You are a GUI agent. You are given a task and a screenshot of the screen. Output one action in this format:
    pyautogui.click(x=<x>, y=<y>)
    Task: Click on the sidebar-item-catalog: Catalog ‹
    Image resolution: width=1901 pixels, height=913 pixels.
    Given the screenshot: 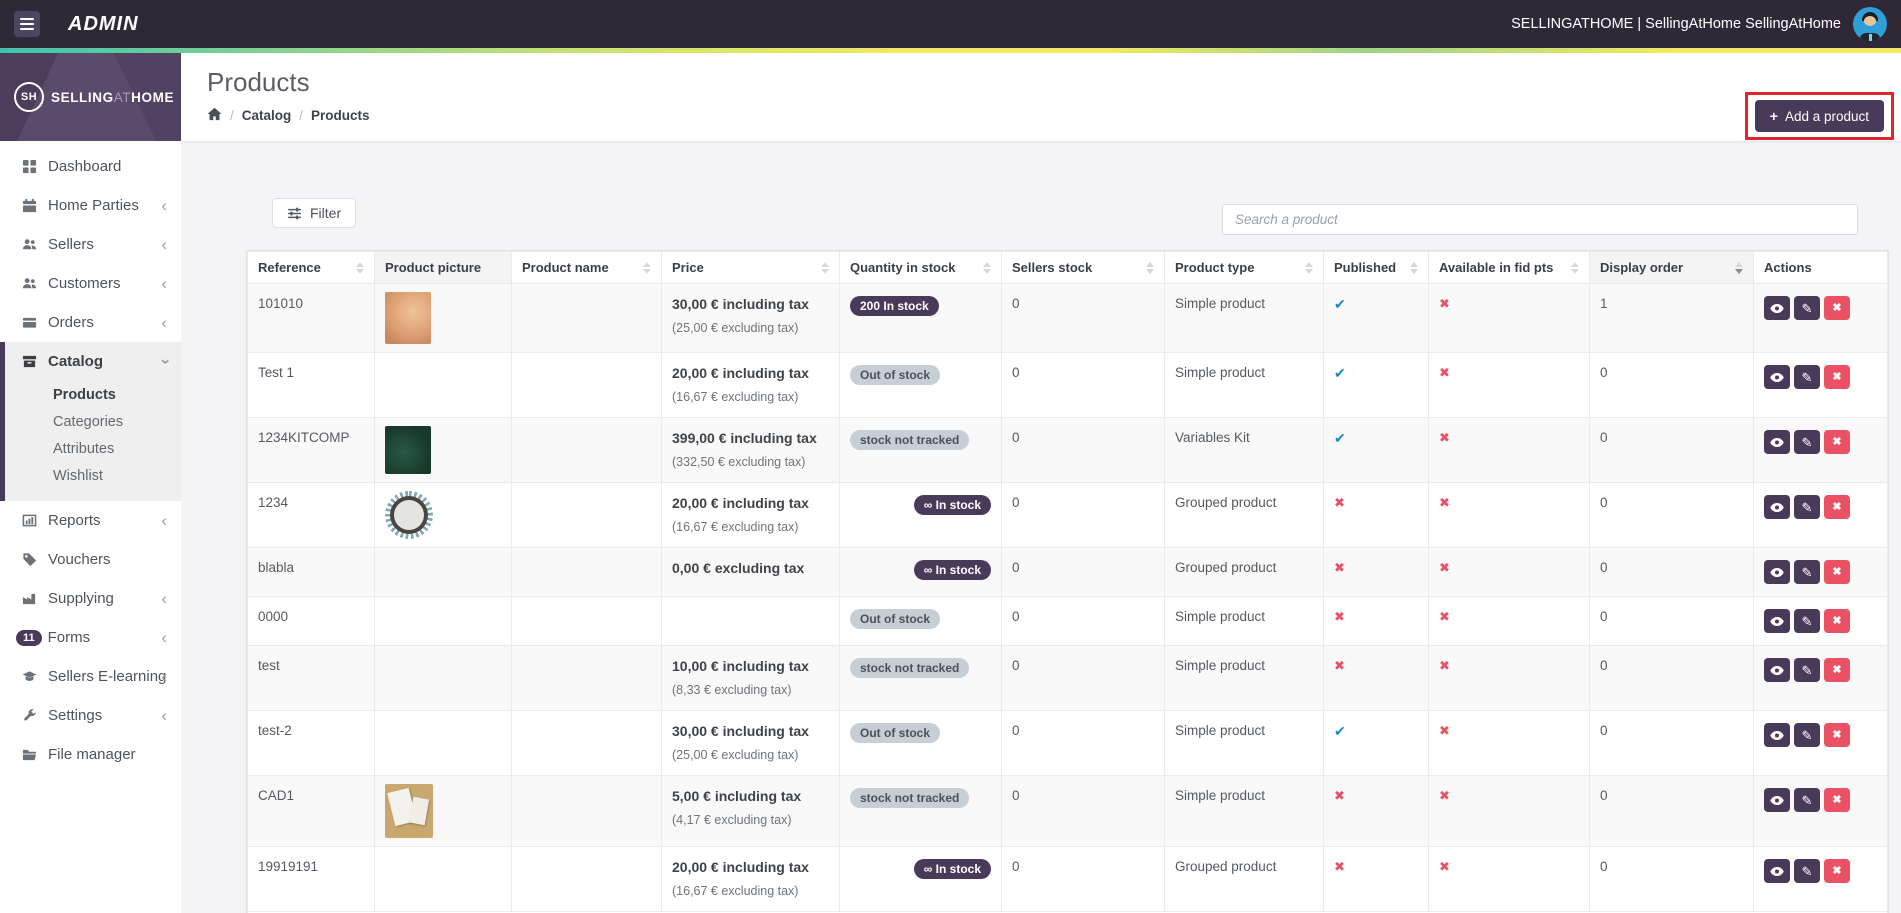 What is the action you would take?
    pyautogui.click(x=93, y=361)
    